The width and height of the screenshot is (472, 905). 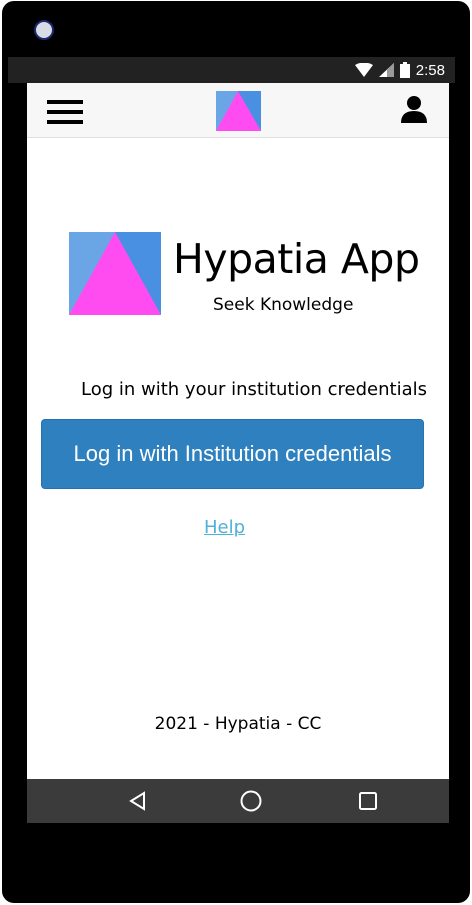 I want to click on user-account-icon, so click(x=414, y=109).